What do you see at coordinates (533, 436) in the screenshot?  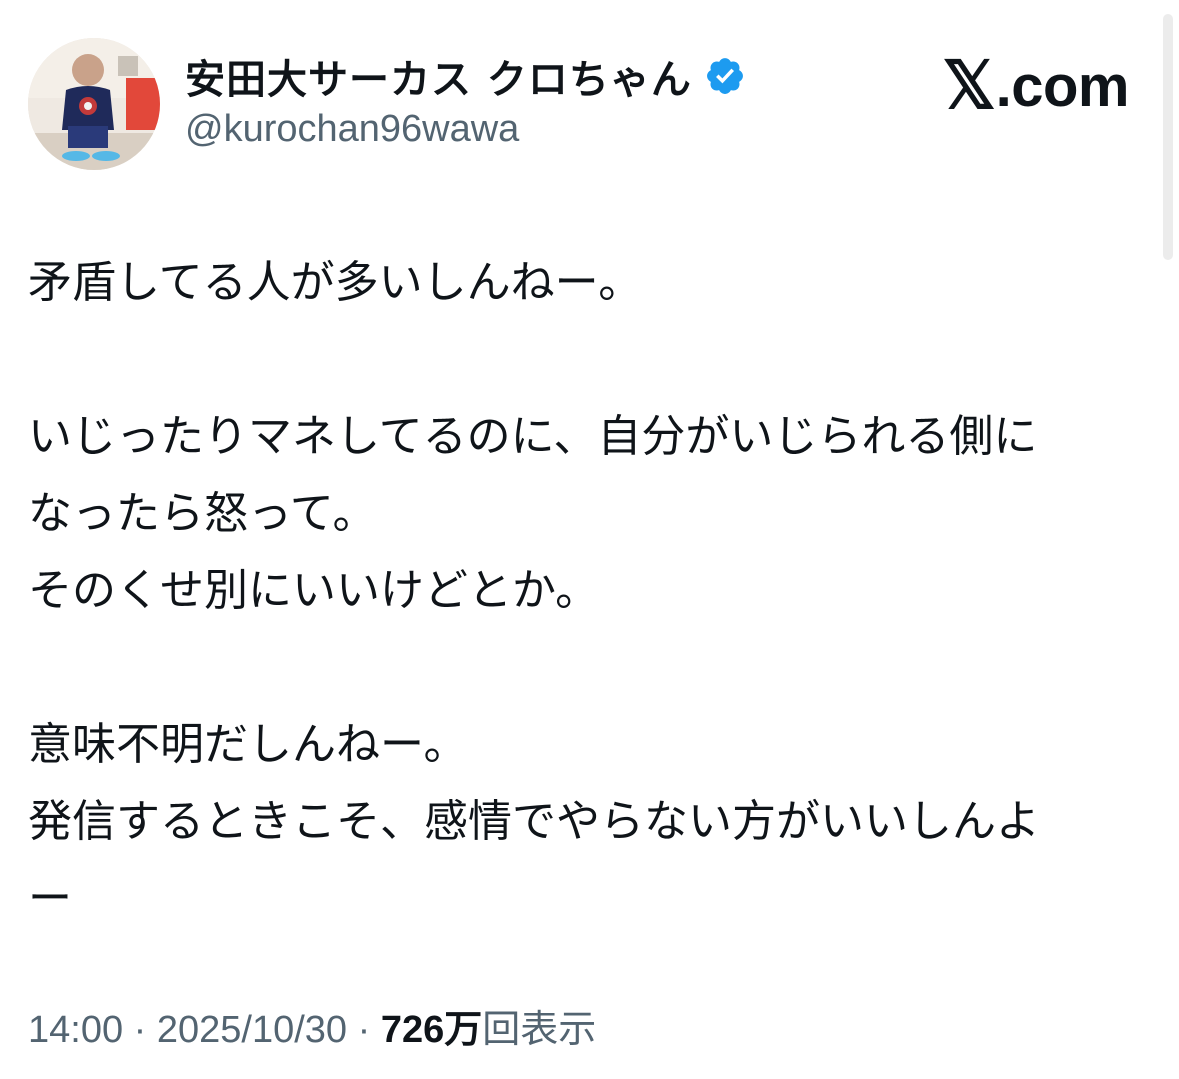 I see `tweet-line: いじったりマネしてるのに、自分がいじられる側に` at bounding box center [533, 436].